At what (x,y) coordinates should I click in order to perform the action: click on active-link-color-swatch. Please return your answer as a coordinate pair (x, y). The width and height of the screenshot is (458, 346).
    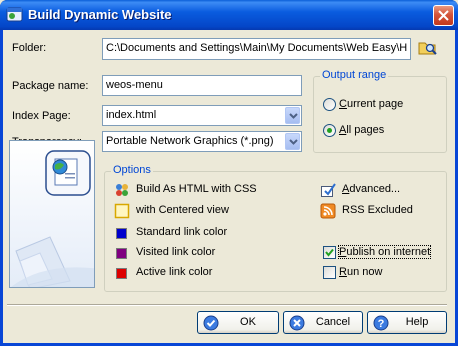
    Looking at the image, I should click on (121, 273).